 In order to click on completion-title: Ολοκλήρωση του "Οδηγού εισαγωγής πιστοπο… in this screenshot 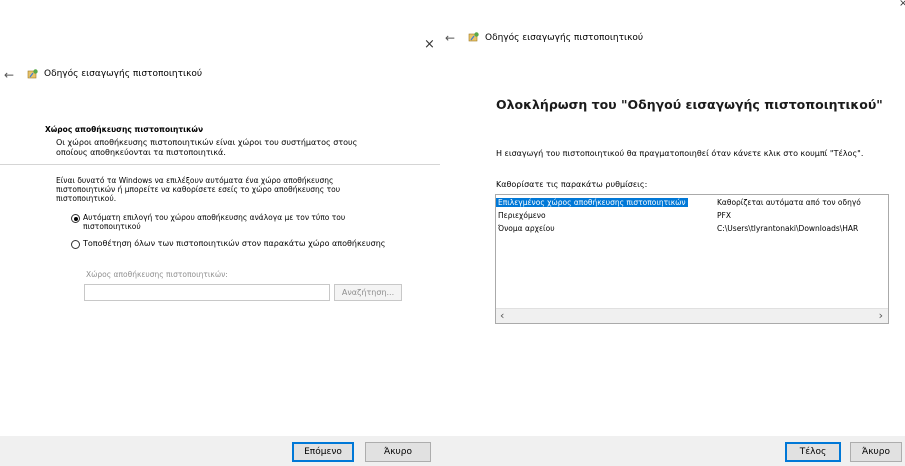, I will do `click(689, 104)`.